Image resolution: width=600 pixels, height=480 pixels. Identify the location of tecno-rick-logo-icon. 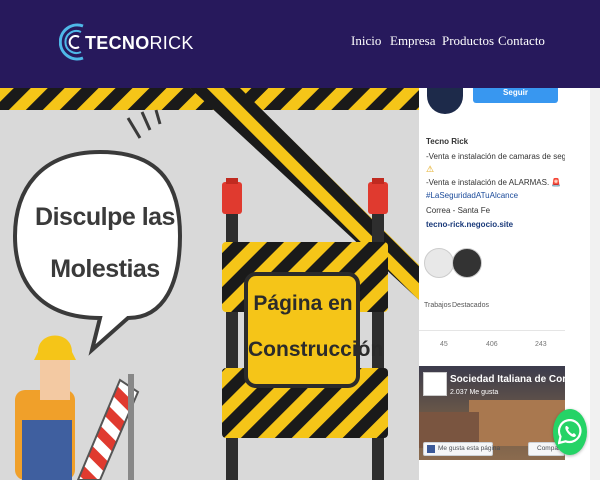
(73, 42).